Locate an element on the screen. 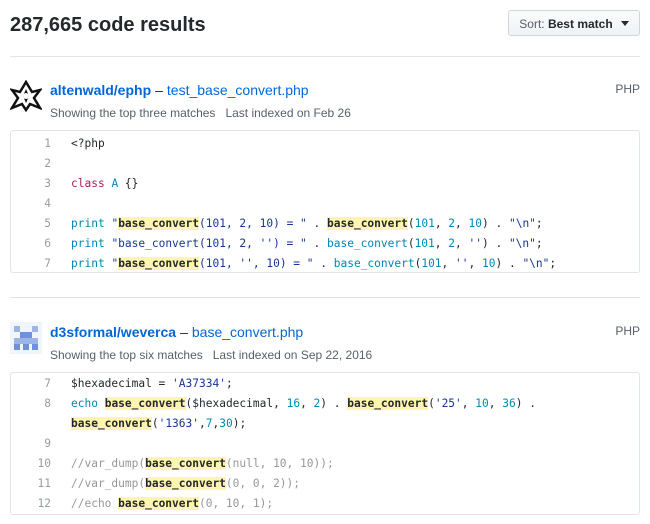 The width and height of the screenshot is (650, 524). line-number: 10 is located at coordinates (31, 464).